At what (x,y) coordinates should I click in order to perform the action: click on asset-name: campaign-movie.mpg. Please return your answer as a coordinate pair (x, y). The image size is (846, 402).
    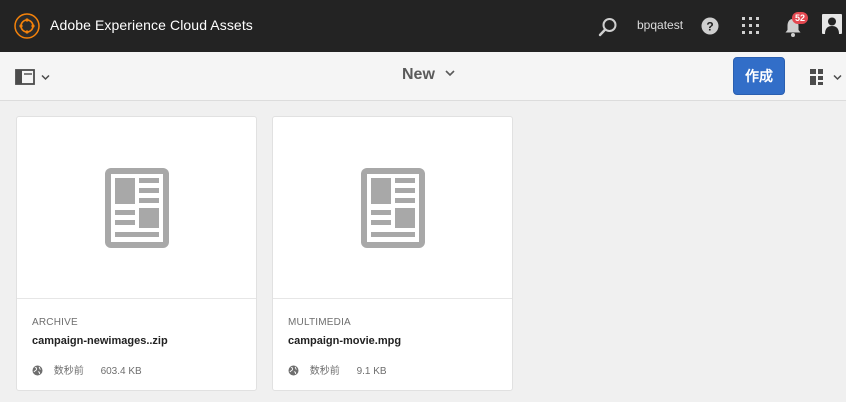
    Looking at the image, I should click on (344, 341).